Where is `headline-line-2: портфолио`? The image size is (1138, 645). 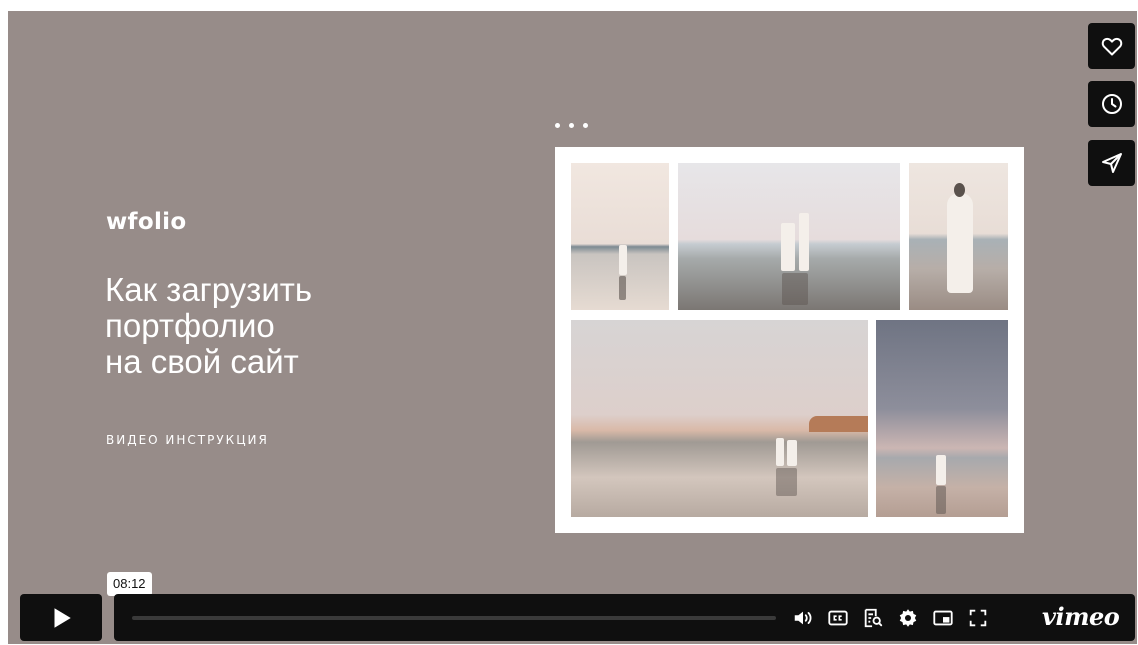 headline-line-2: портфолио is located at coordinates (190, 325).